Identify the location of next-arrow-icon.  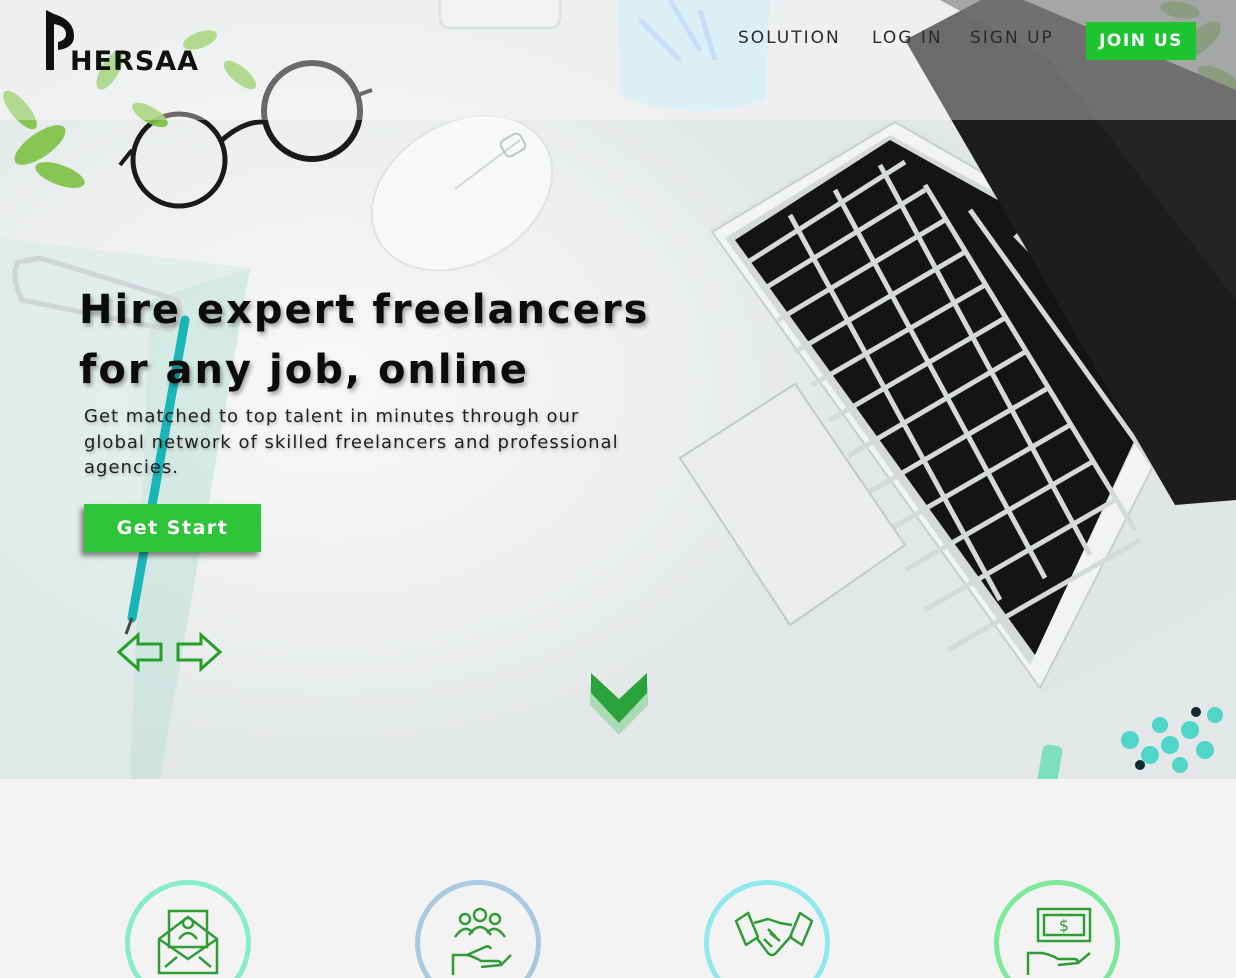
(199, 652).